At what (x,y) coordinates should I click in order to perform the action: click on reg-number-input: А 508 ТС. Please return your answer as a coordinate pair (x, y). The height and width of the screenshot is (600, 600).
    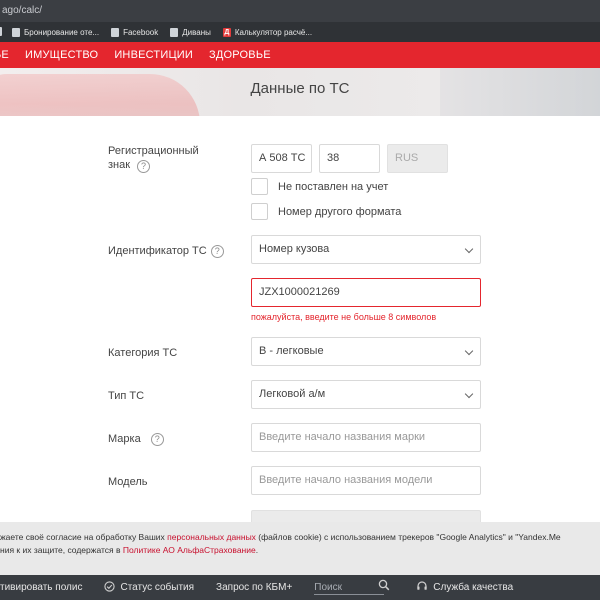
    Looking at the image, I should click on (281, 158).